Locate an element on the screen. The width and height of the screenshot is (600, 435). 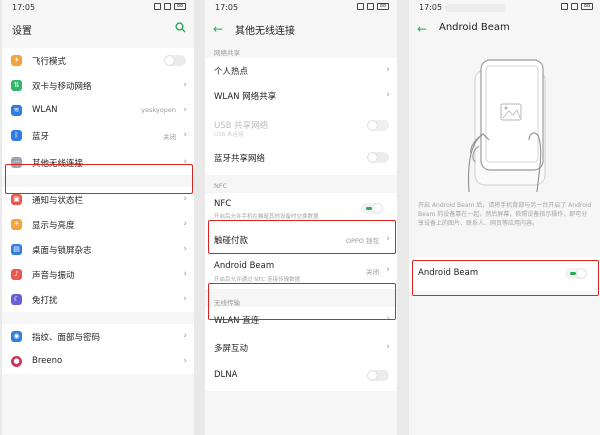
dual-sim-row: ⇅ 双卡与移动网络 › is located at coordinates (98, 85).